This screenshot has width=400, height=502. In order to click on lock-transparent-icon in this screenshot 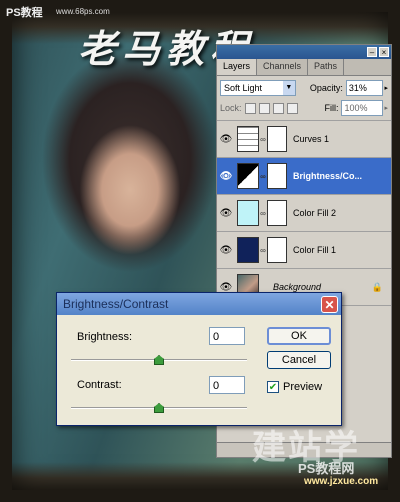, I will do `click(250, 108)`.